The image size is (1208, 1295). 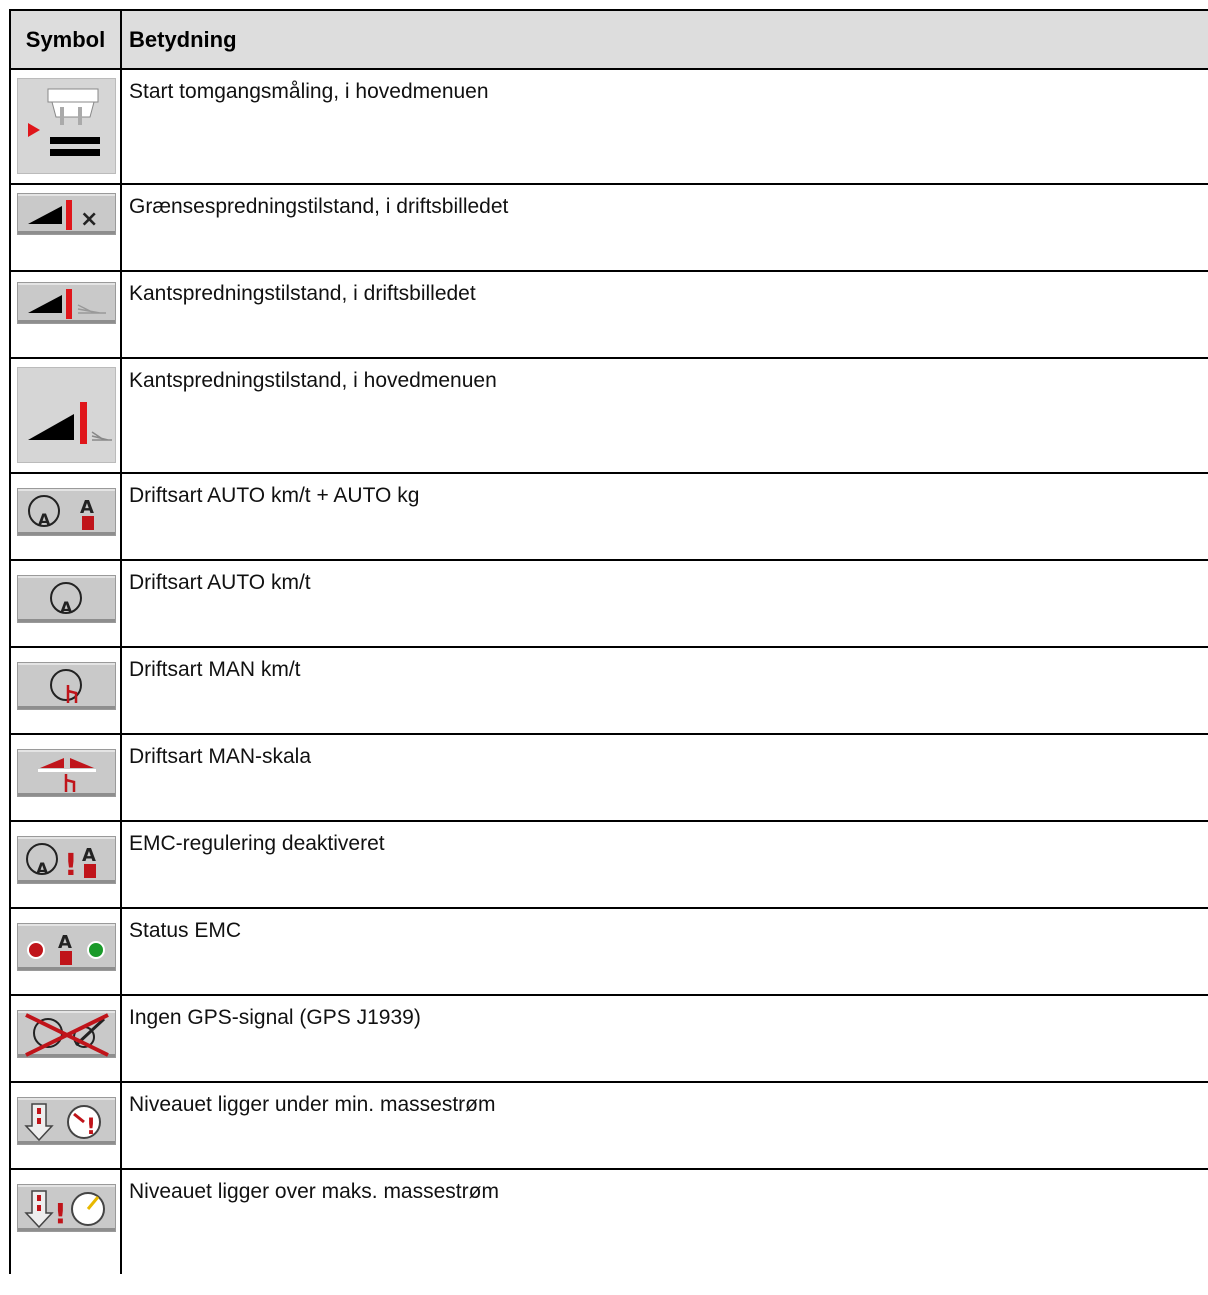 What do you see at coordinates (608, 865) in the screenshot?
I see `table-row: A ! A EMC-regulering deaktiveret` at bounding box center [608, 865].